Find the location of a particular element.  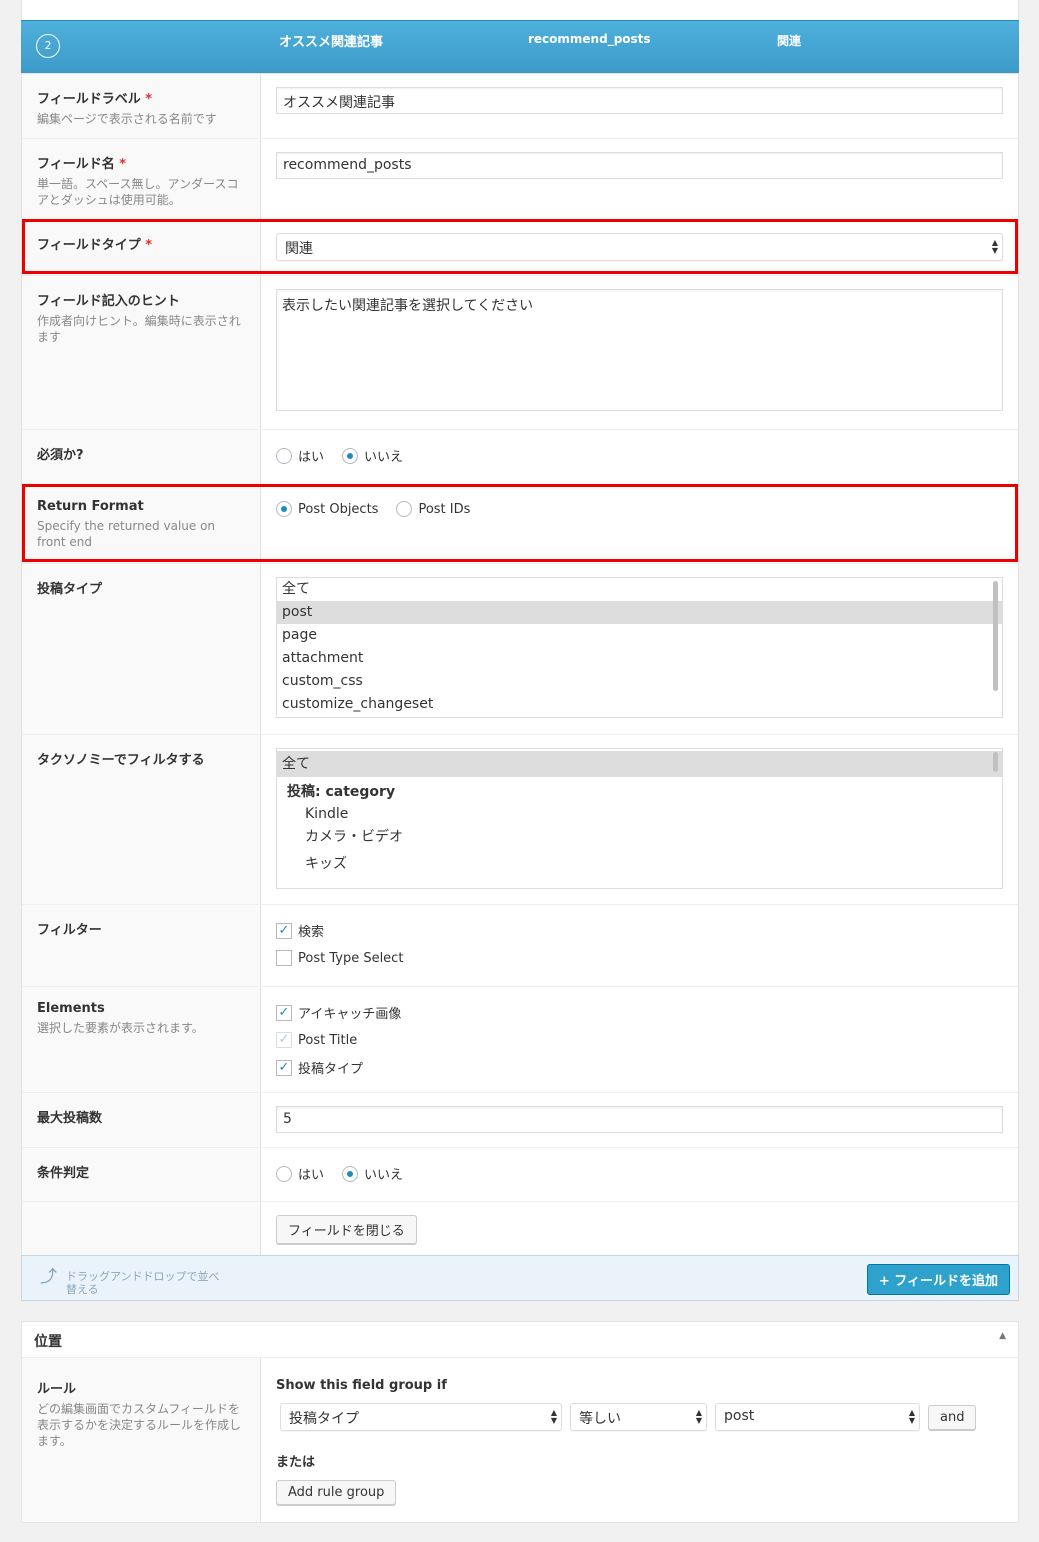

filter-title: フィルター is located at coordinates (69, 930).